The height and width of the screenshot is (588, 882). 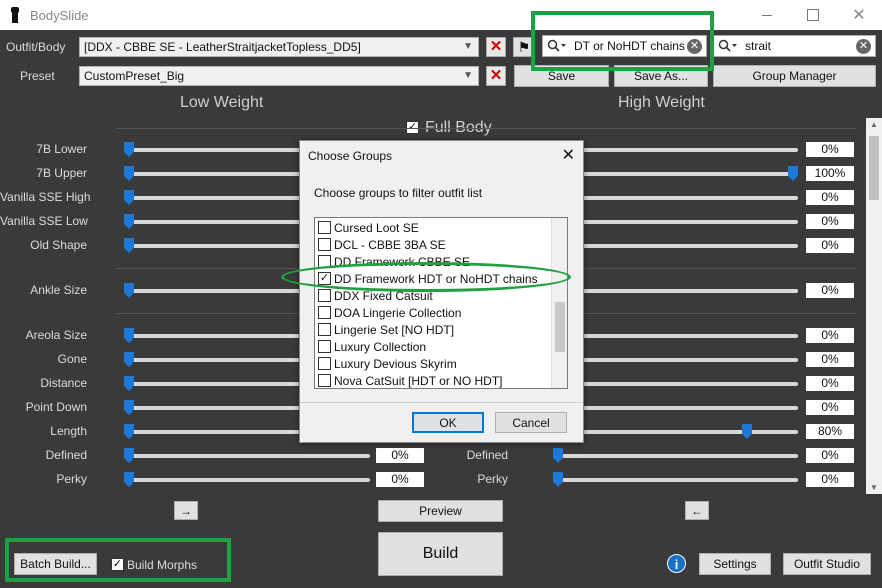 What do you see at coordinates (279, 76) in the screenshot?
I see `preset-select: CustomPreset_Big ▼` at bounding box center [279, 76].